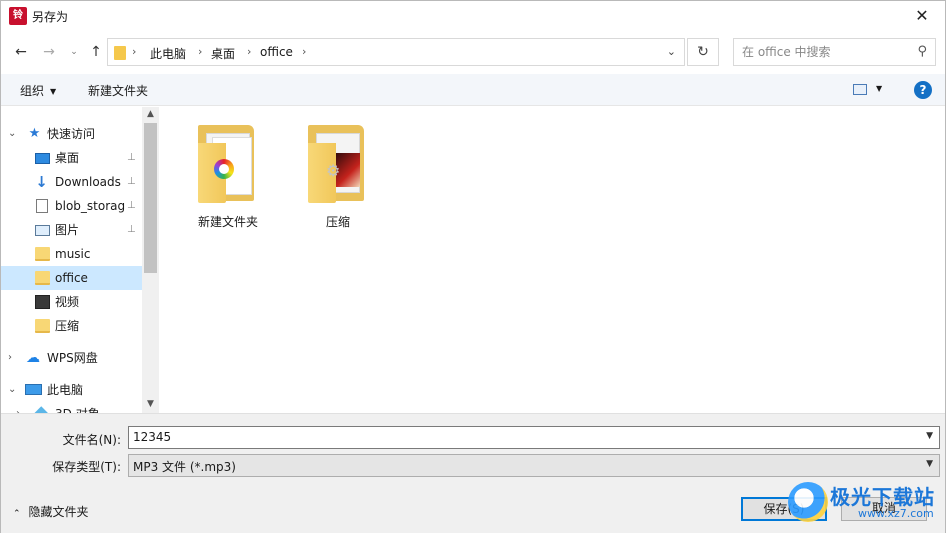 This screenshot has height=533, width=946. I want to click on 3d-objects-icon, so click(41, 409).